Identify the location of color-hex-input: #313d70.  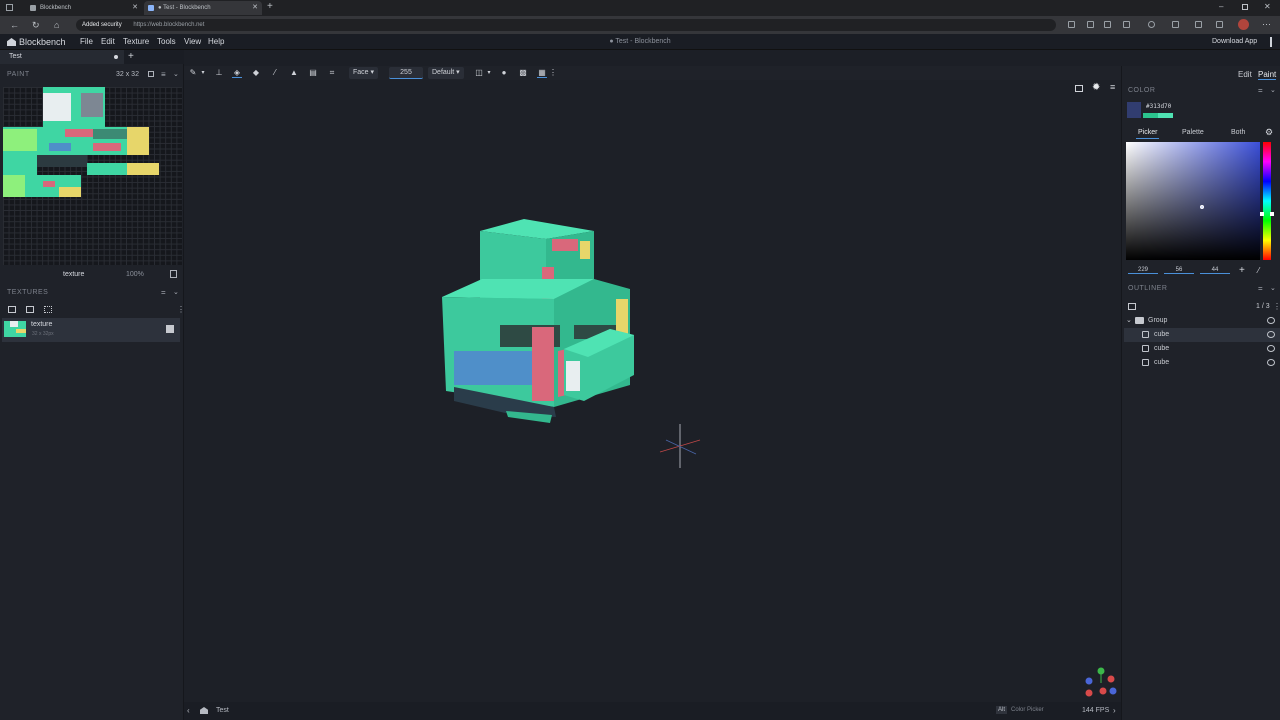
(1211, 106).